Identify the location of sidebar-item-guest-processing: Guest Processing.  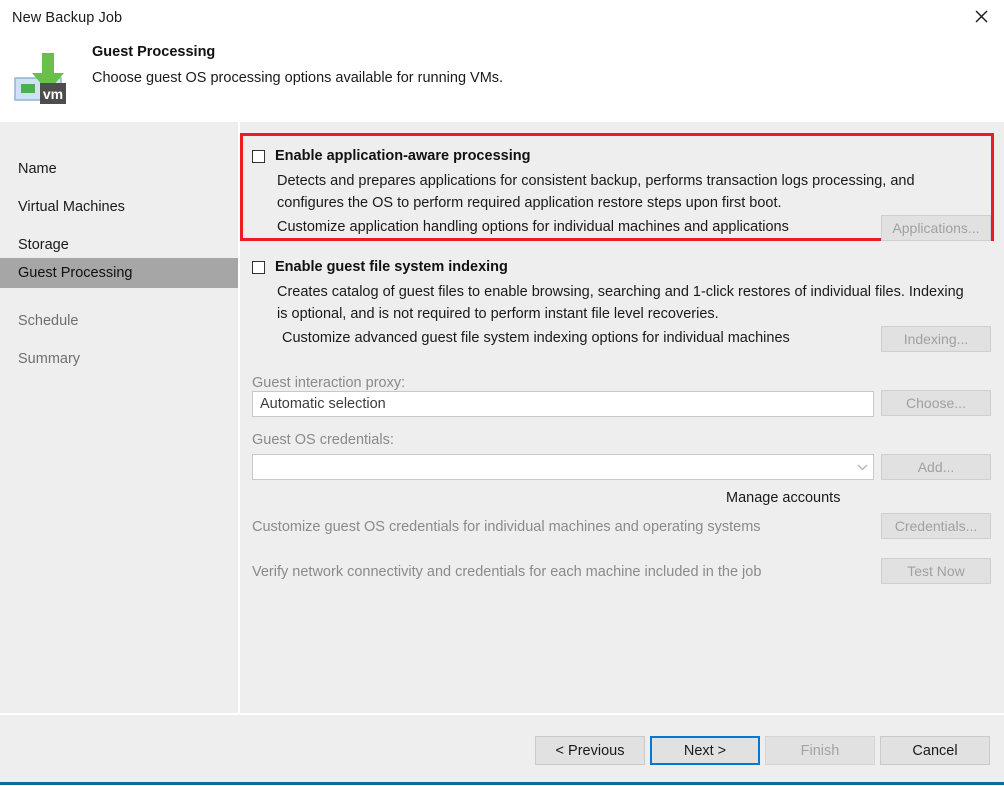
(119, 273).